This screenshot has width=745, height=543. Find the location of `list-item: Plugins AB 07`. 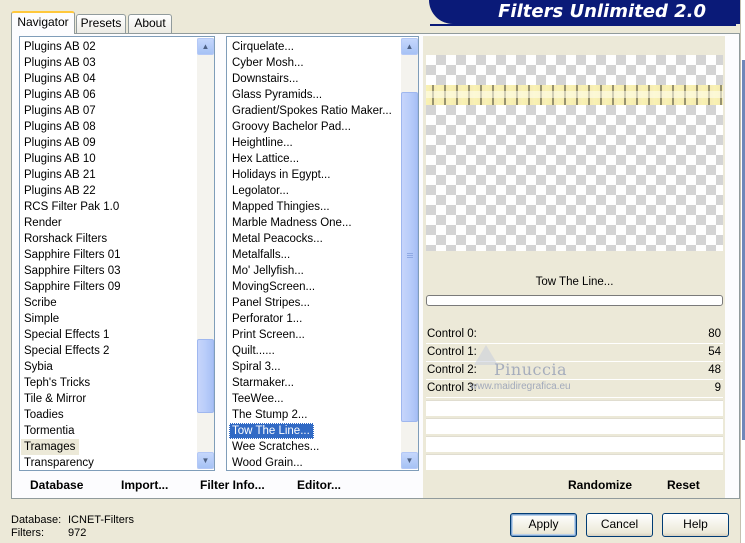

list-item: Plugins AB 07 is located at coordinates (60, 111).